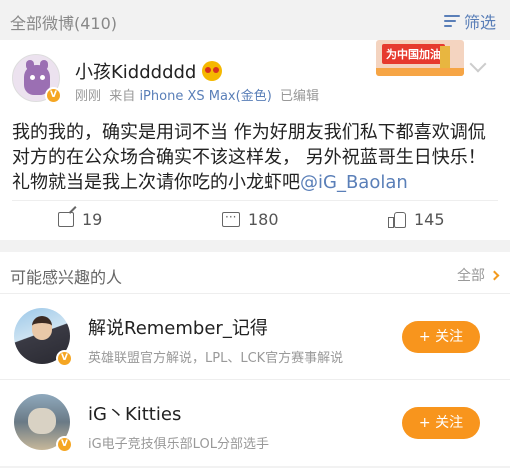  What do you see at coordinates (300, 96) in the screenshot?
I see `edited-label: 已编辑` at bounding box center [300, 96].